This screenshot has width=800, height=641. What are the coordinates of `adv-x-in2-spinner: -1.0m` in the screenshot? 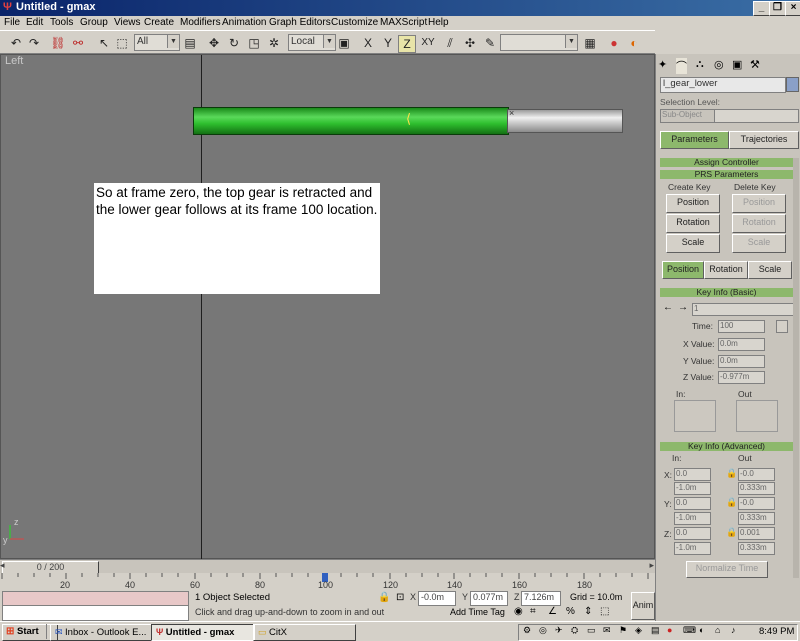 It's located at (692, 488).